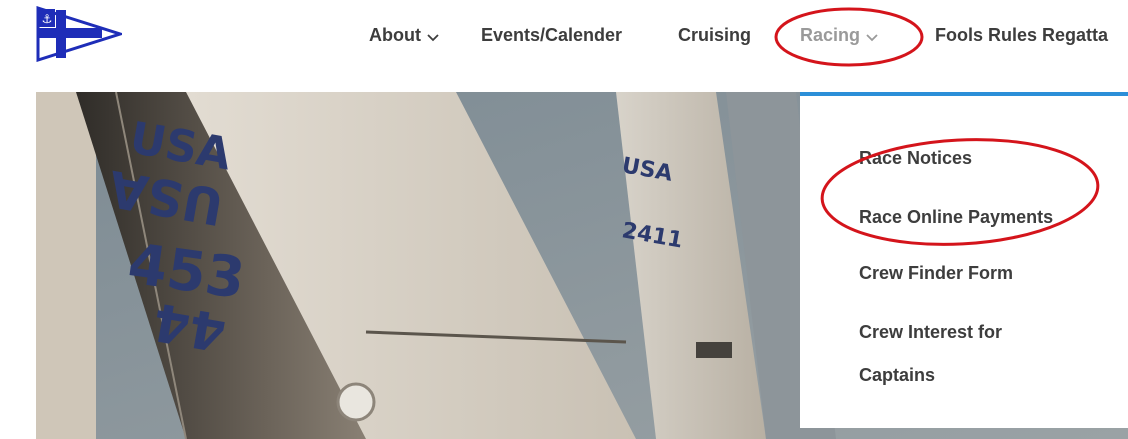 The height and width of the screenshot is (439, 1128). I want to click on nav-about: About, so click(404, 35).